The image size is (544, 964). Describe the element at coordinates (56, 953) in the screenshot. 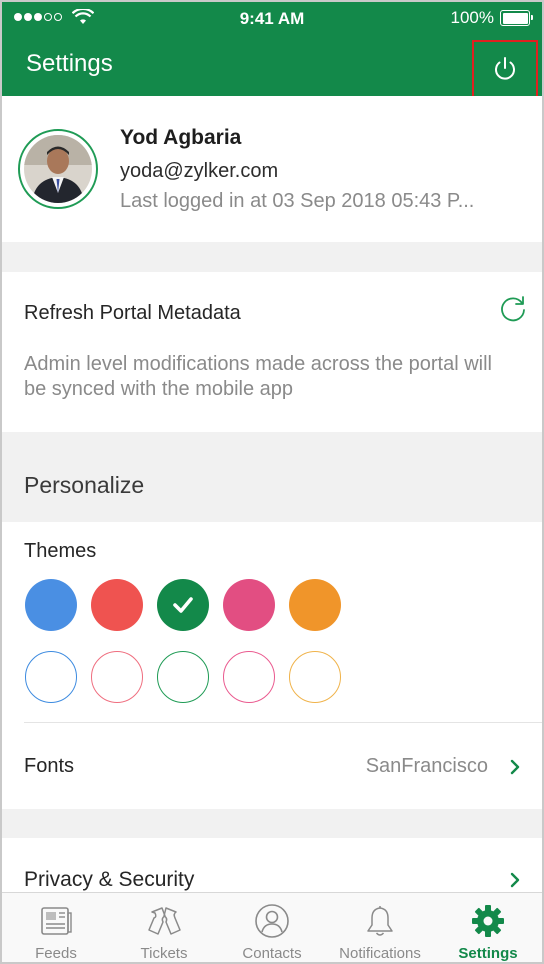

I see `tab-label: Feeds` at that location.